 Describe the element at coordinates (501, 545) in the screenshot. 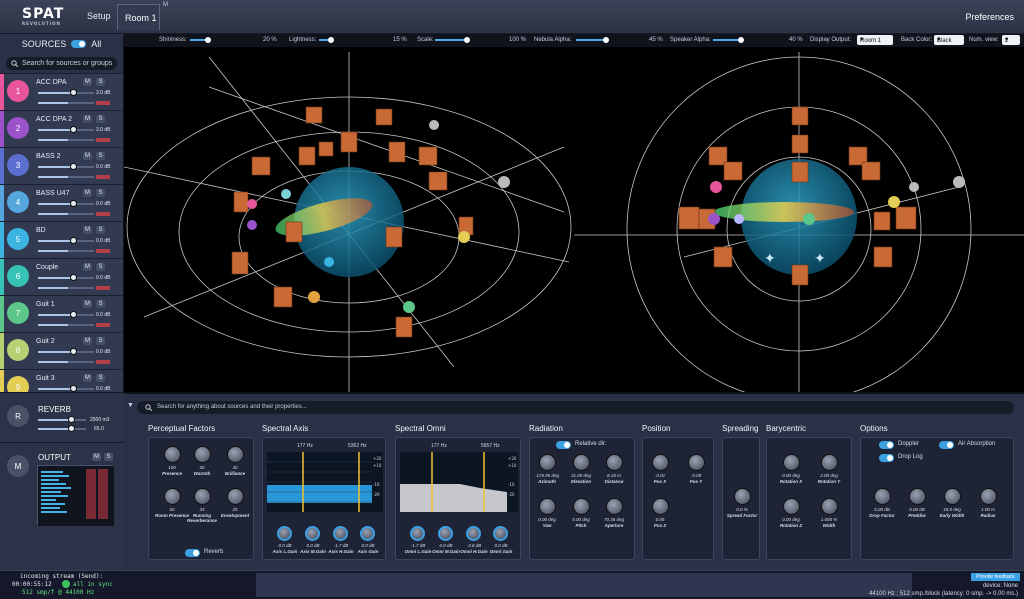

I see `knob: 0.0 dB Omni Gain` at that location.